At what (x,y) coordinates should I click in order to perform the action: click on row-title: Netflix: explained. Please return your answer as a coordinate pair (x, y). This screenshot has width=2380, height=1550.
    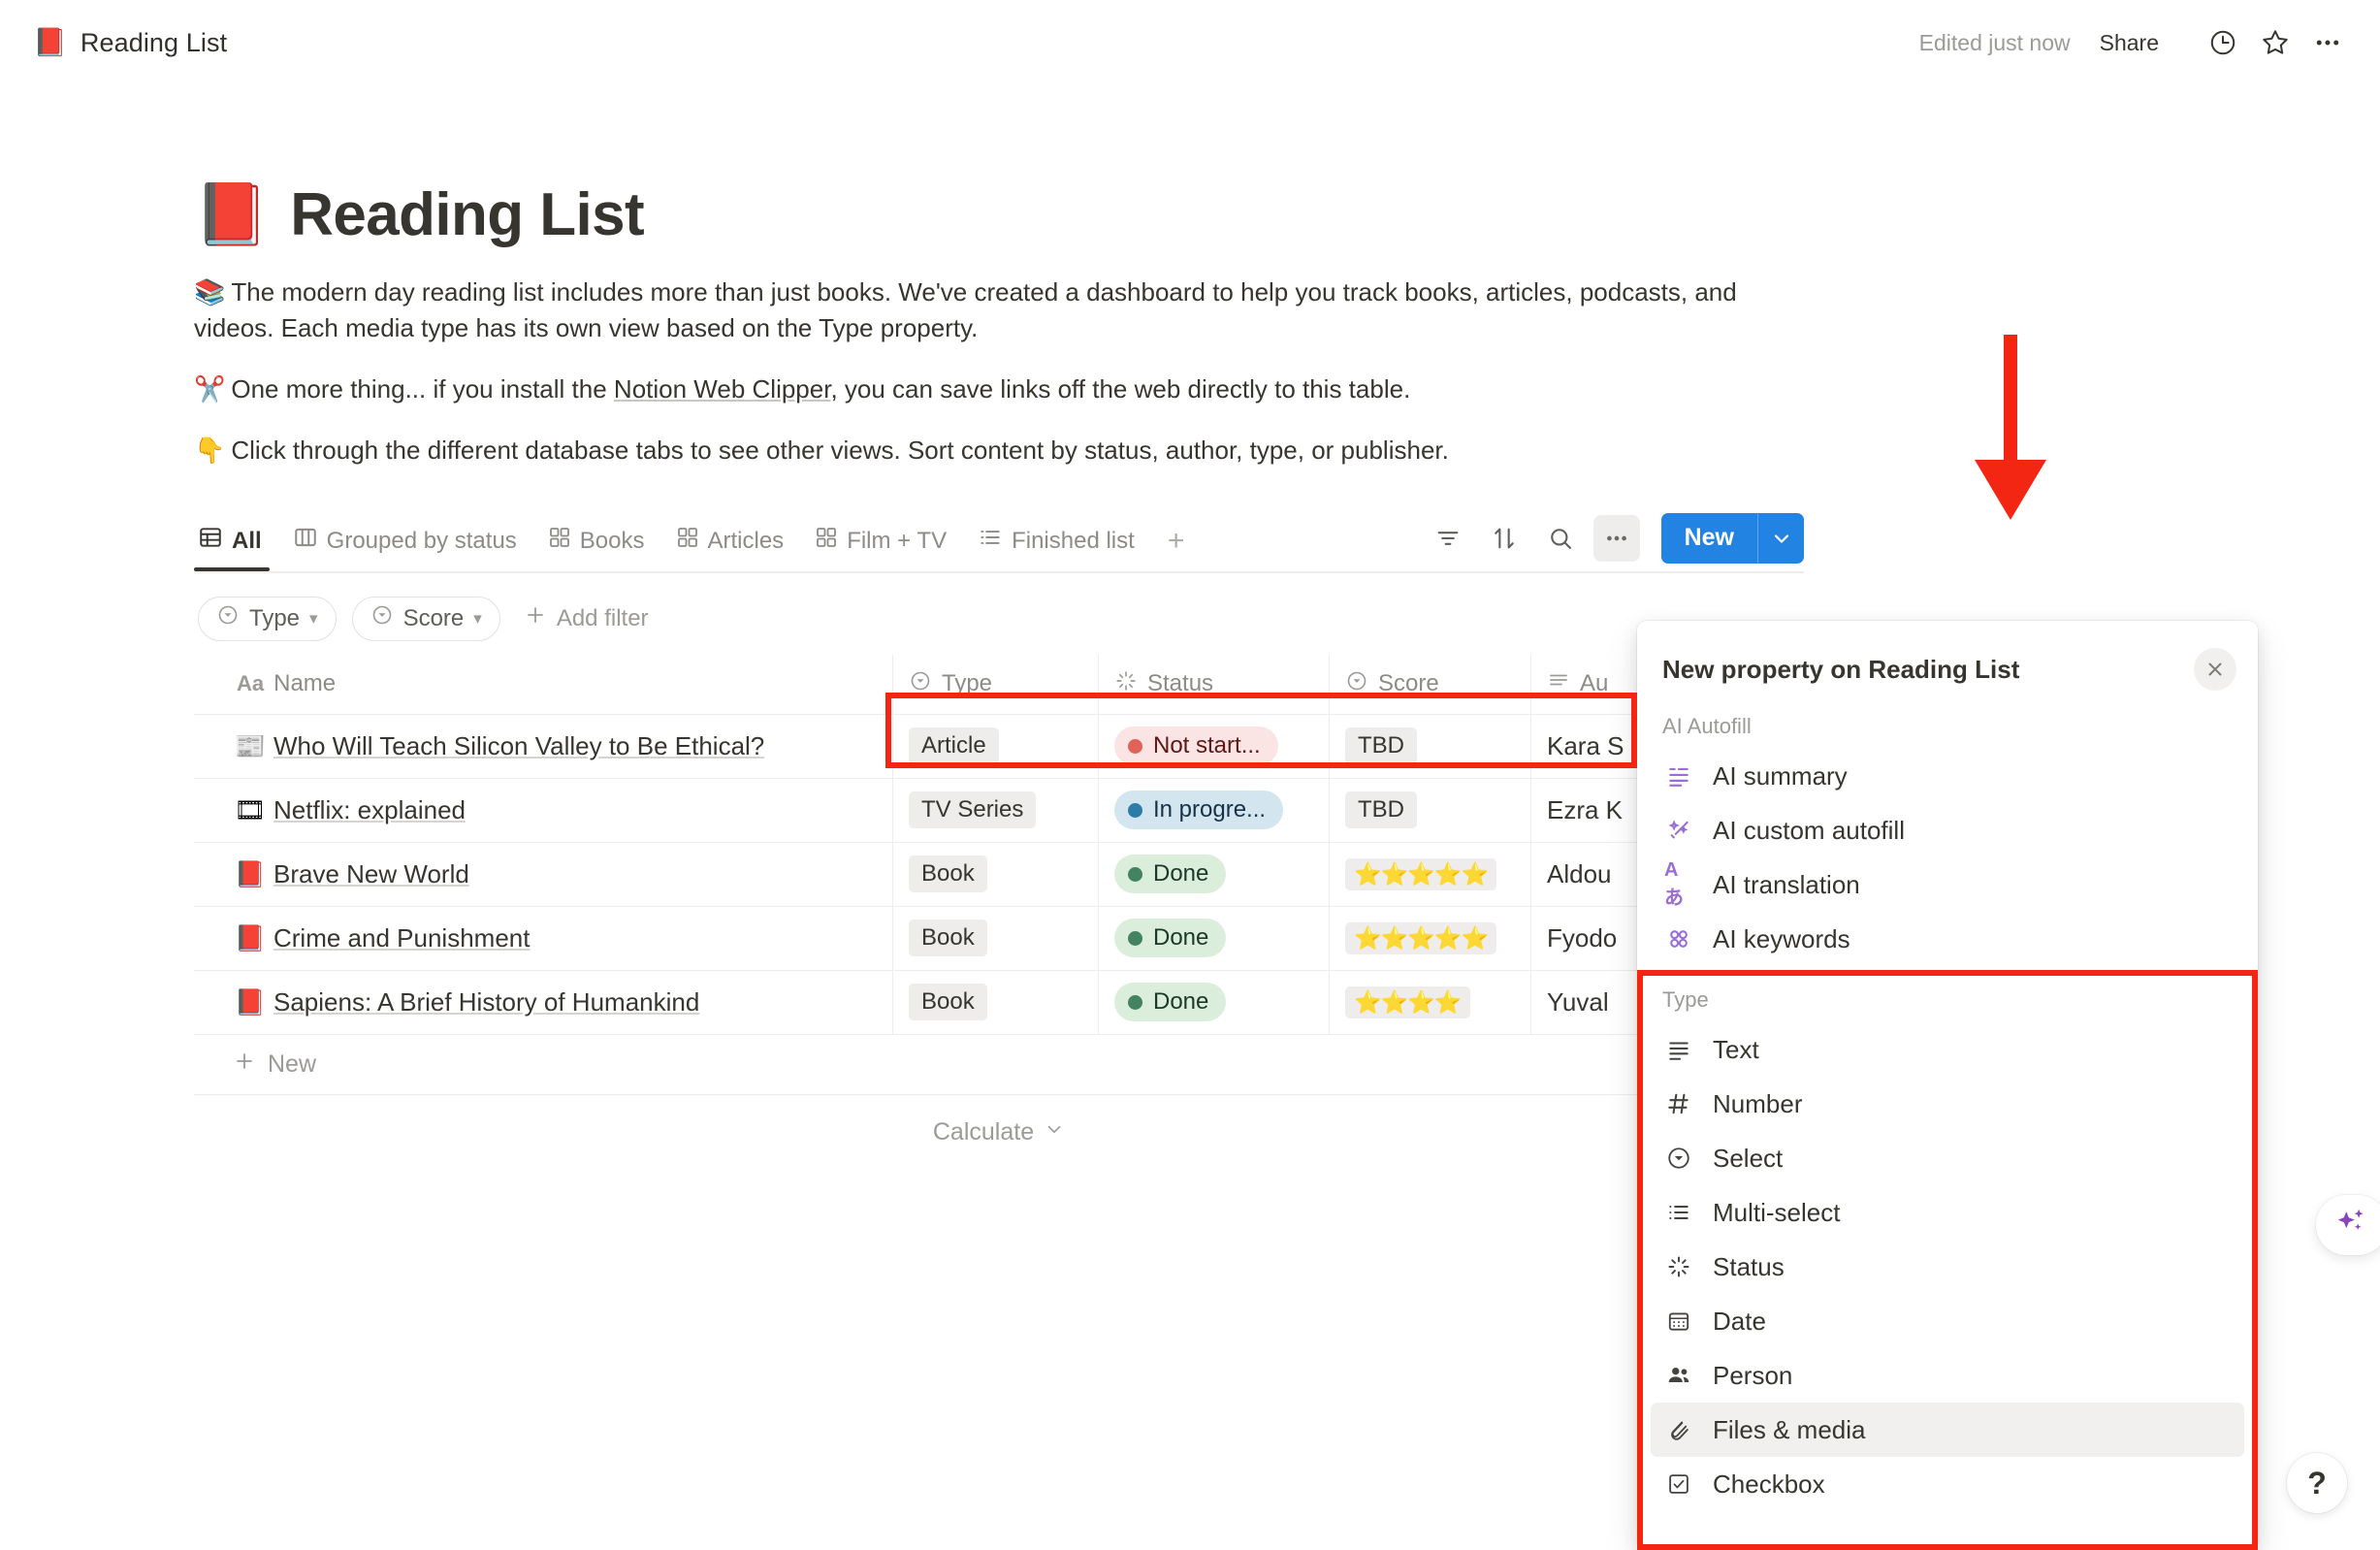
    Looking at the image, I should click on (369, 810).